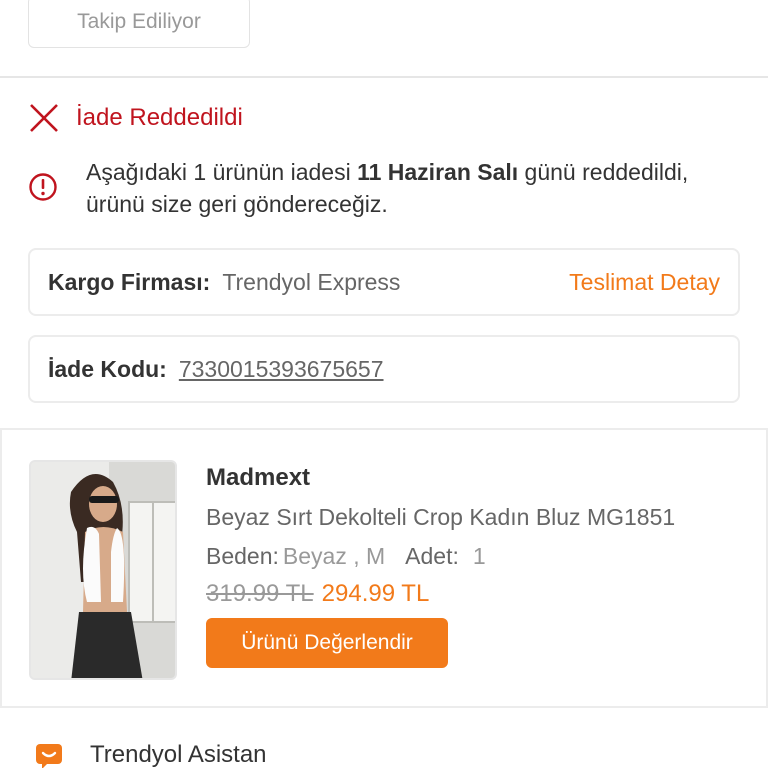 The image size is (768, 768). I want to click on delivery-detail-link: Teslimat Detay, so click(644, 282).